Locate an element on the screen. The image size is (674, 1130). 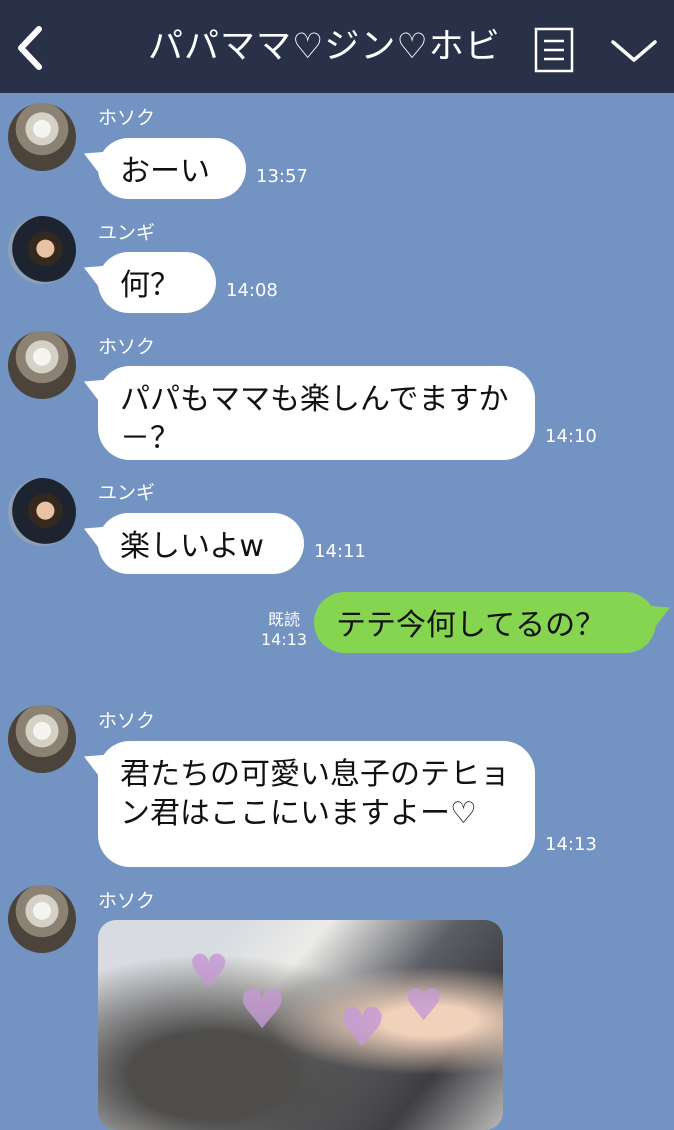
photo-image-icon: ♥ ♥ ♥ ♥ is located at coordinates (300, 1025).